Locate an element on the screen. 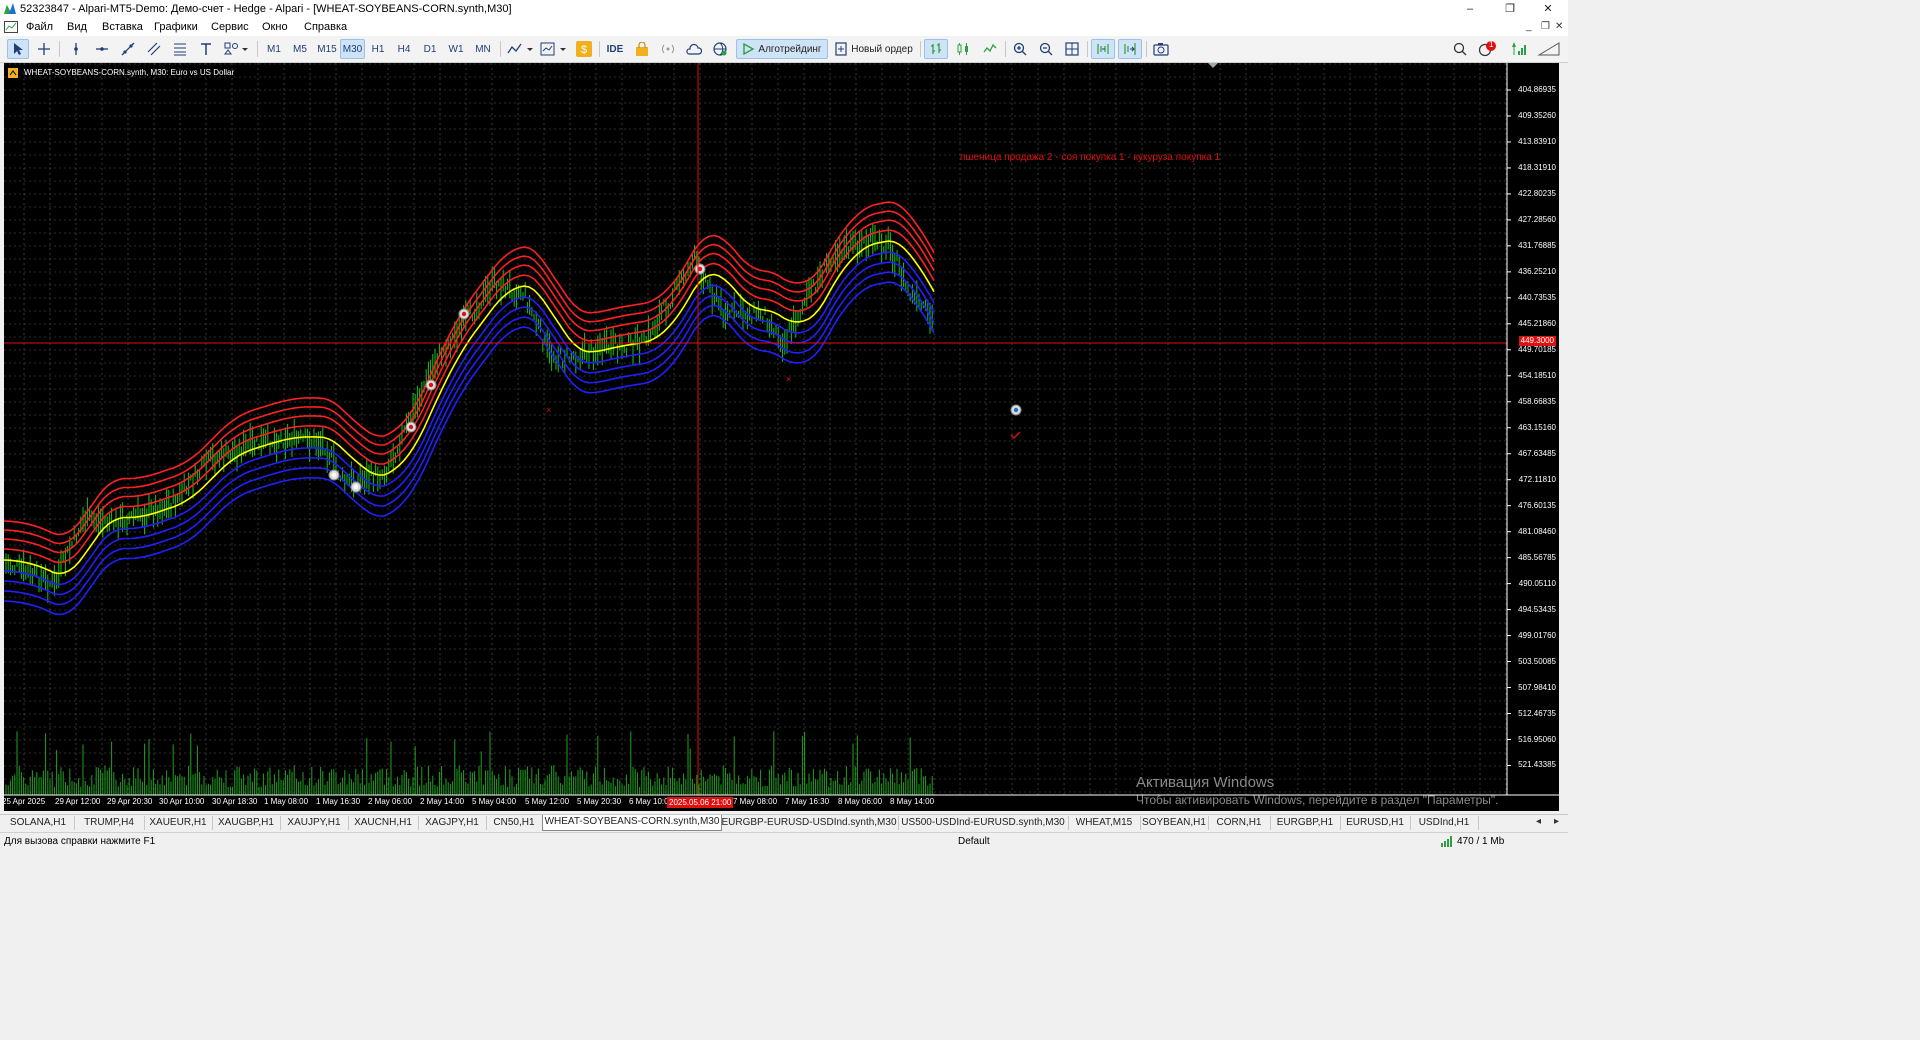 Image resolution: width=1920 pixels, height=1040 pixels. community-button is located at coordinates (720, 49).